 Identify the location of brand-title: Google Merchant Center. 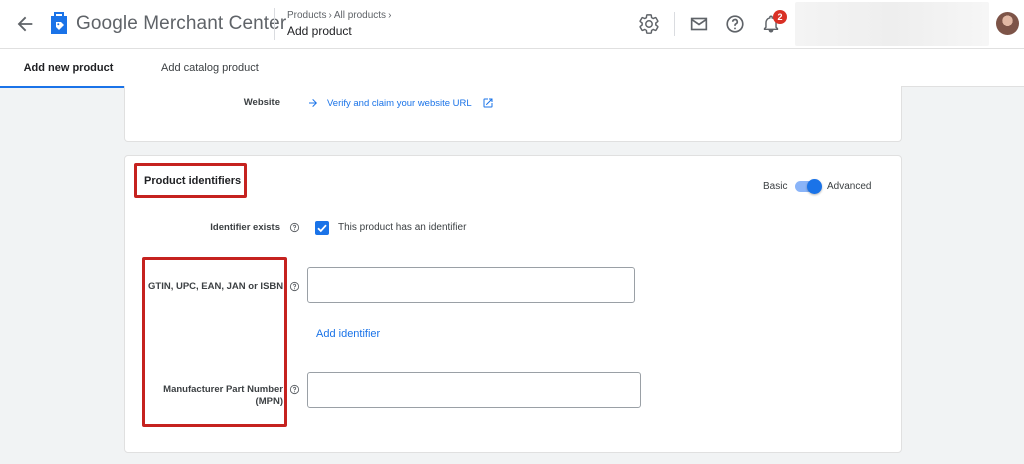
(181, 23).